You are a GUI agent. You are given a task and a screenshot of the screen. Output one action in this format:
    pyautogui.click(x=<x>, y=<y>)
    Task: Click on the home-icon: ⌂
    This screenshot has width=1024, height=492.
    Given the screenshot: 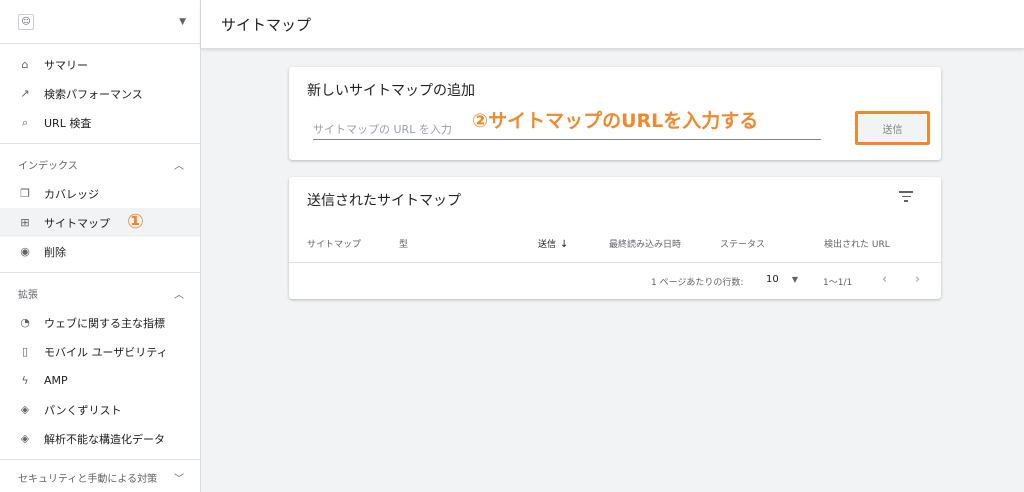 What is the action you would take?
    pyautogui.click(x=25, y=64)
    